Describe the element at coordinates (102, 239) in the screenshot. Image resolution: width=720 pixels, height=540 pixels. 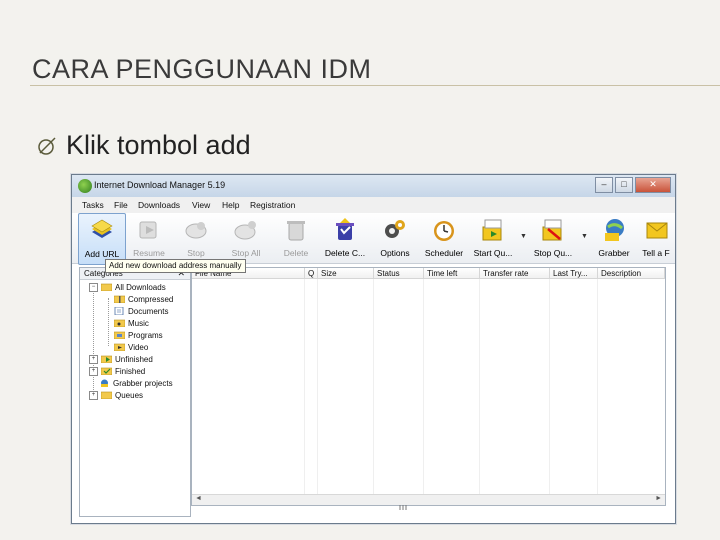
I see `add-url-button: Add URL` at that location.